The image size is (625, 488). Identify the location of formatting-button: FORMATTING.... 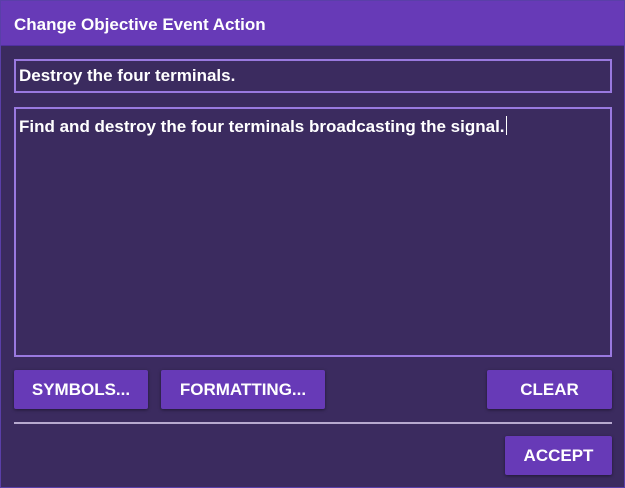
(243, 389).